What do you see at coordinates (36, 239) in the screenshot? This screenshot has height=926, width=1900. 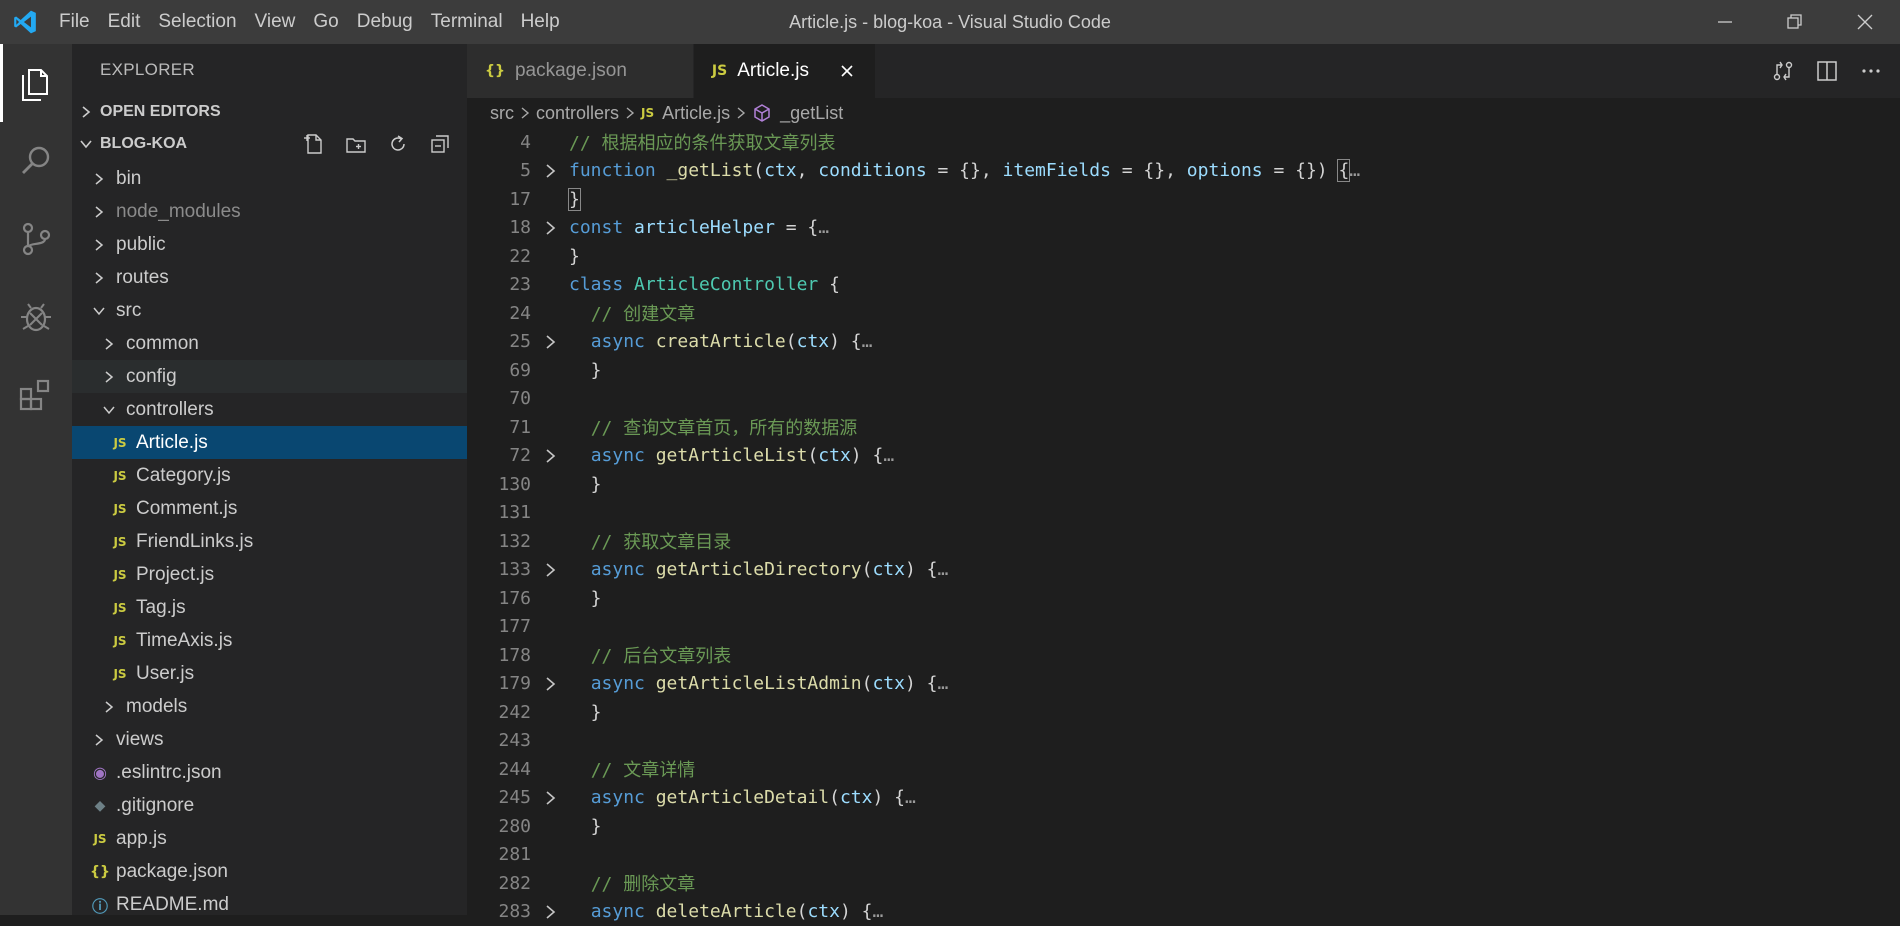 I see `source-control-icon` at bounding box center [36, 239].